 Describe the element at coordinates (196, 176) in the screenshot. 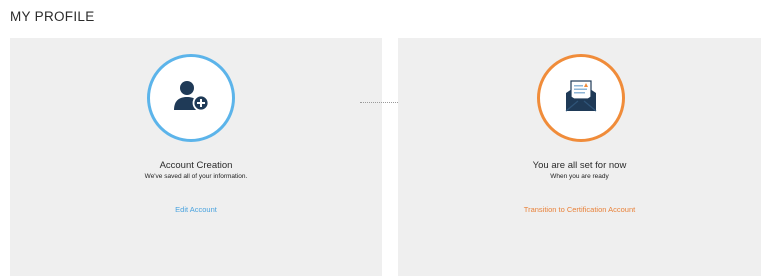

I see `account-creation-subtitle: We've saved all of your information.` at that location.